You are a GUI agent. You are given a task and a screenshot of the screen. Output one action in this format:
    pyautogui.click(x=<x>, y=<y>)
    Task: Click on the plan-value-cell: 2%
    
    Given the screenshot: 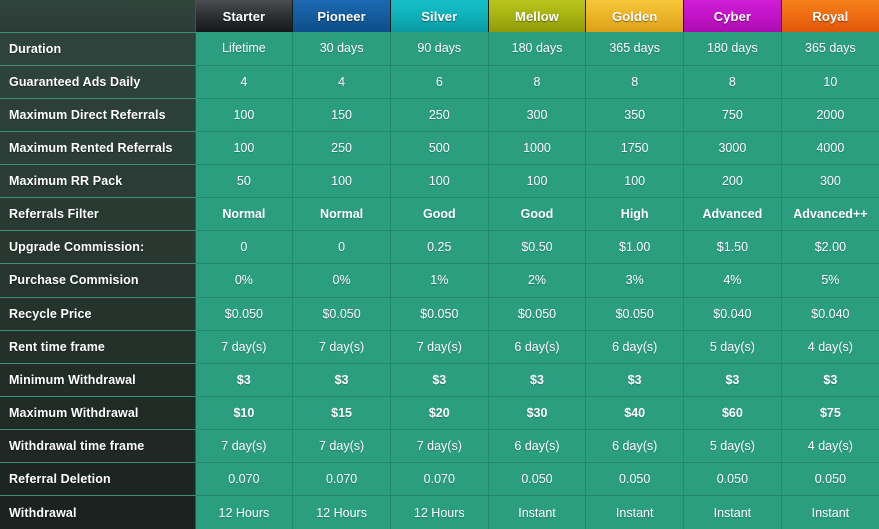 What is the action you would take?
    pyautogui.click(x=537, y=280)
    